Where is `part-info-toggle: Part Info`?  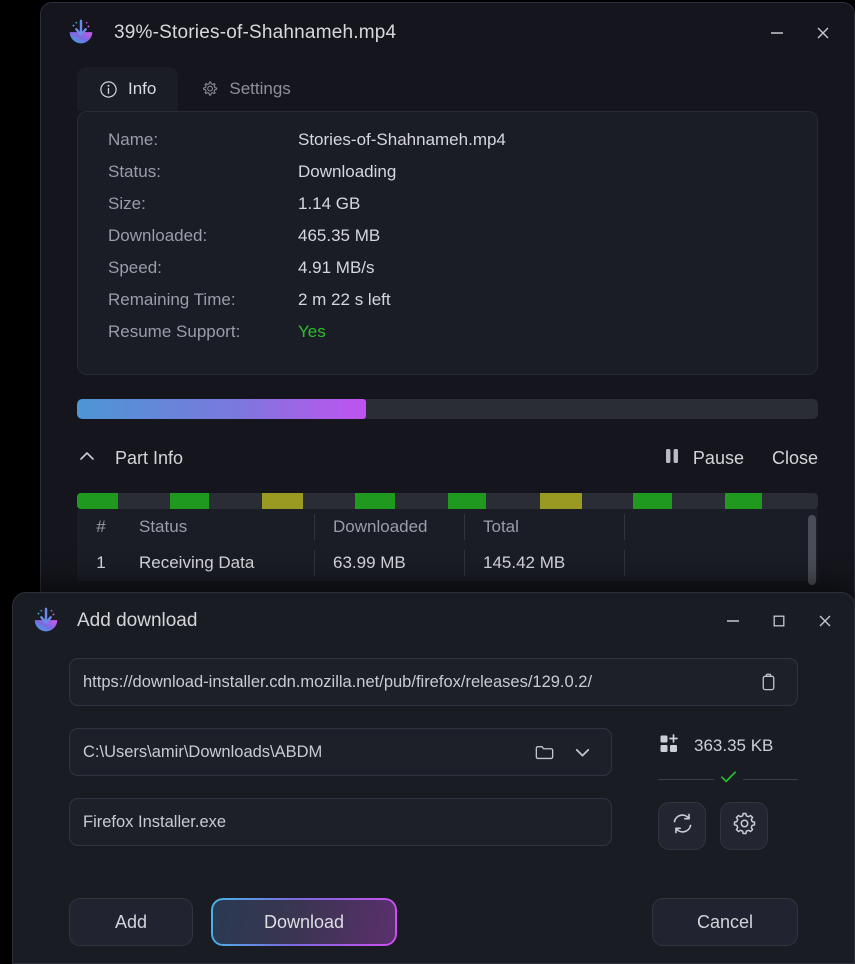 part-info-toggle: Part Info is located at coordinates (130, 458).